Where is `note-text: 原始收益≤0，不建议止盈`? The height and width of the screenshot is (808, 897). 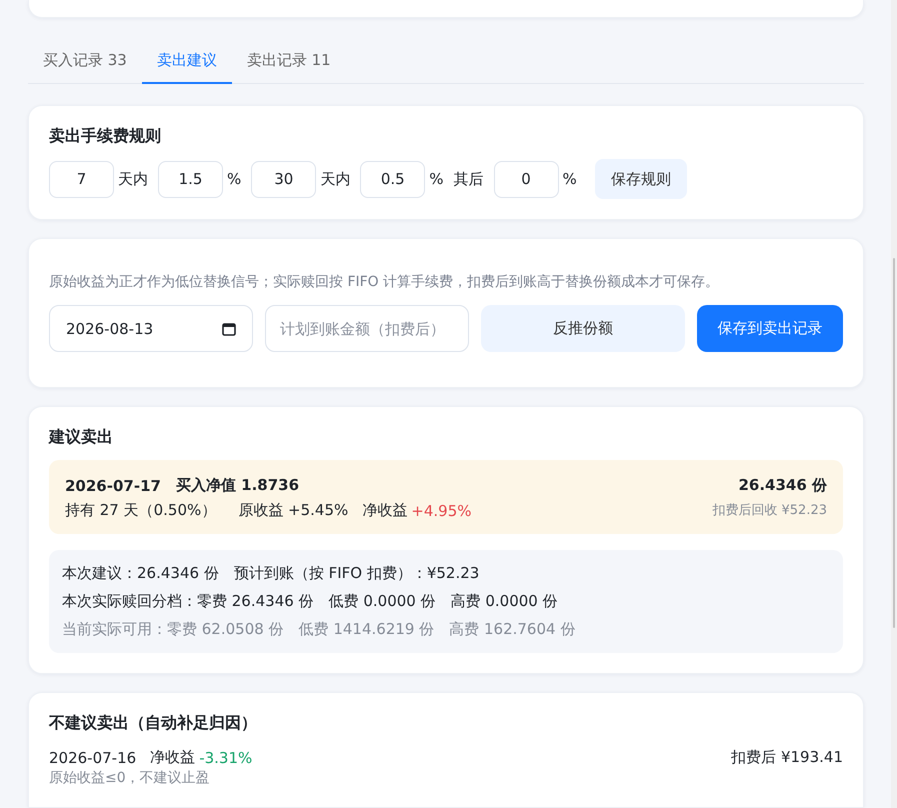 note-text: 原始收益≤0，不建议止盈 is located at coordinates (129, 778).